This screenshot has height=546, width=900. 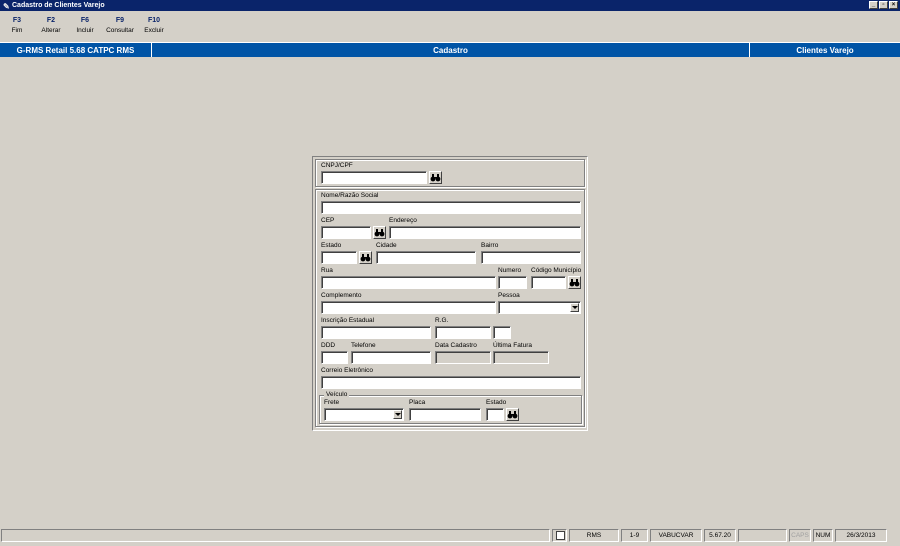 I want to click on cep-input, so click(x=346, y=232).